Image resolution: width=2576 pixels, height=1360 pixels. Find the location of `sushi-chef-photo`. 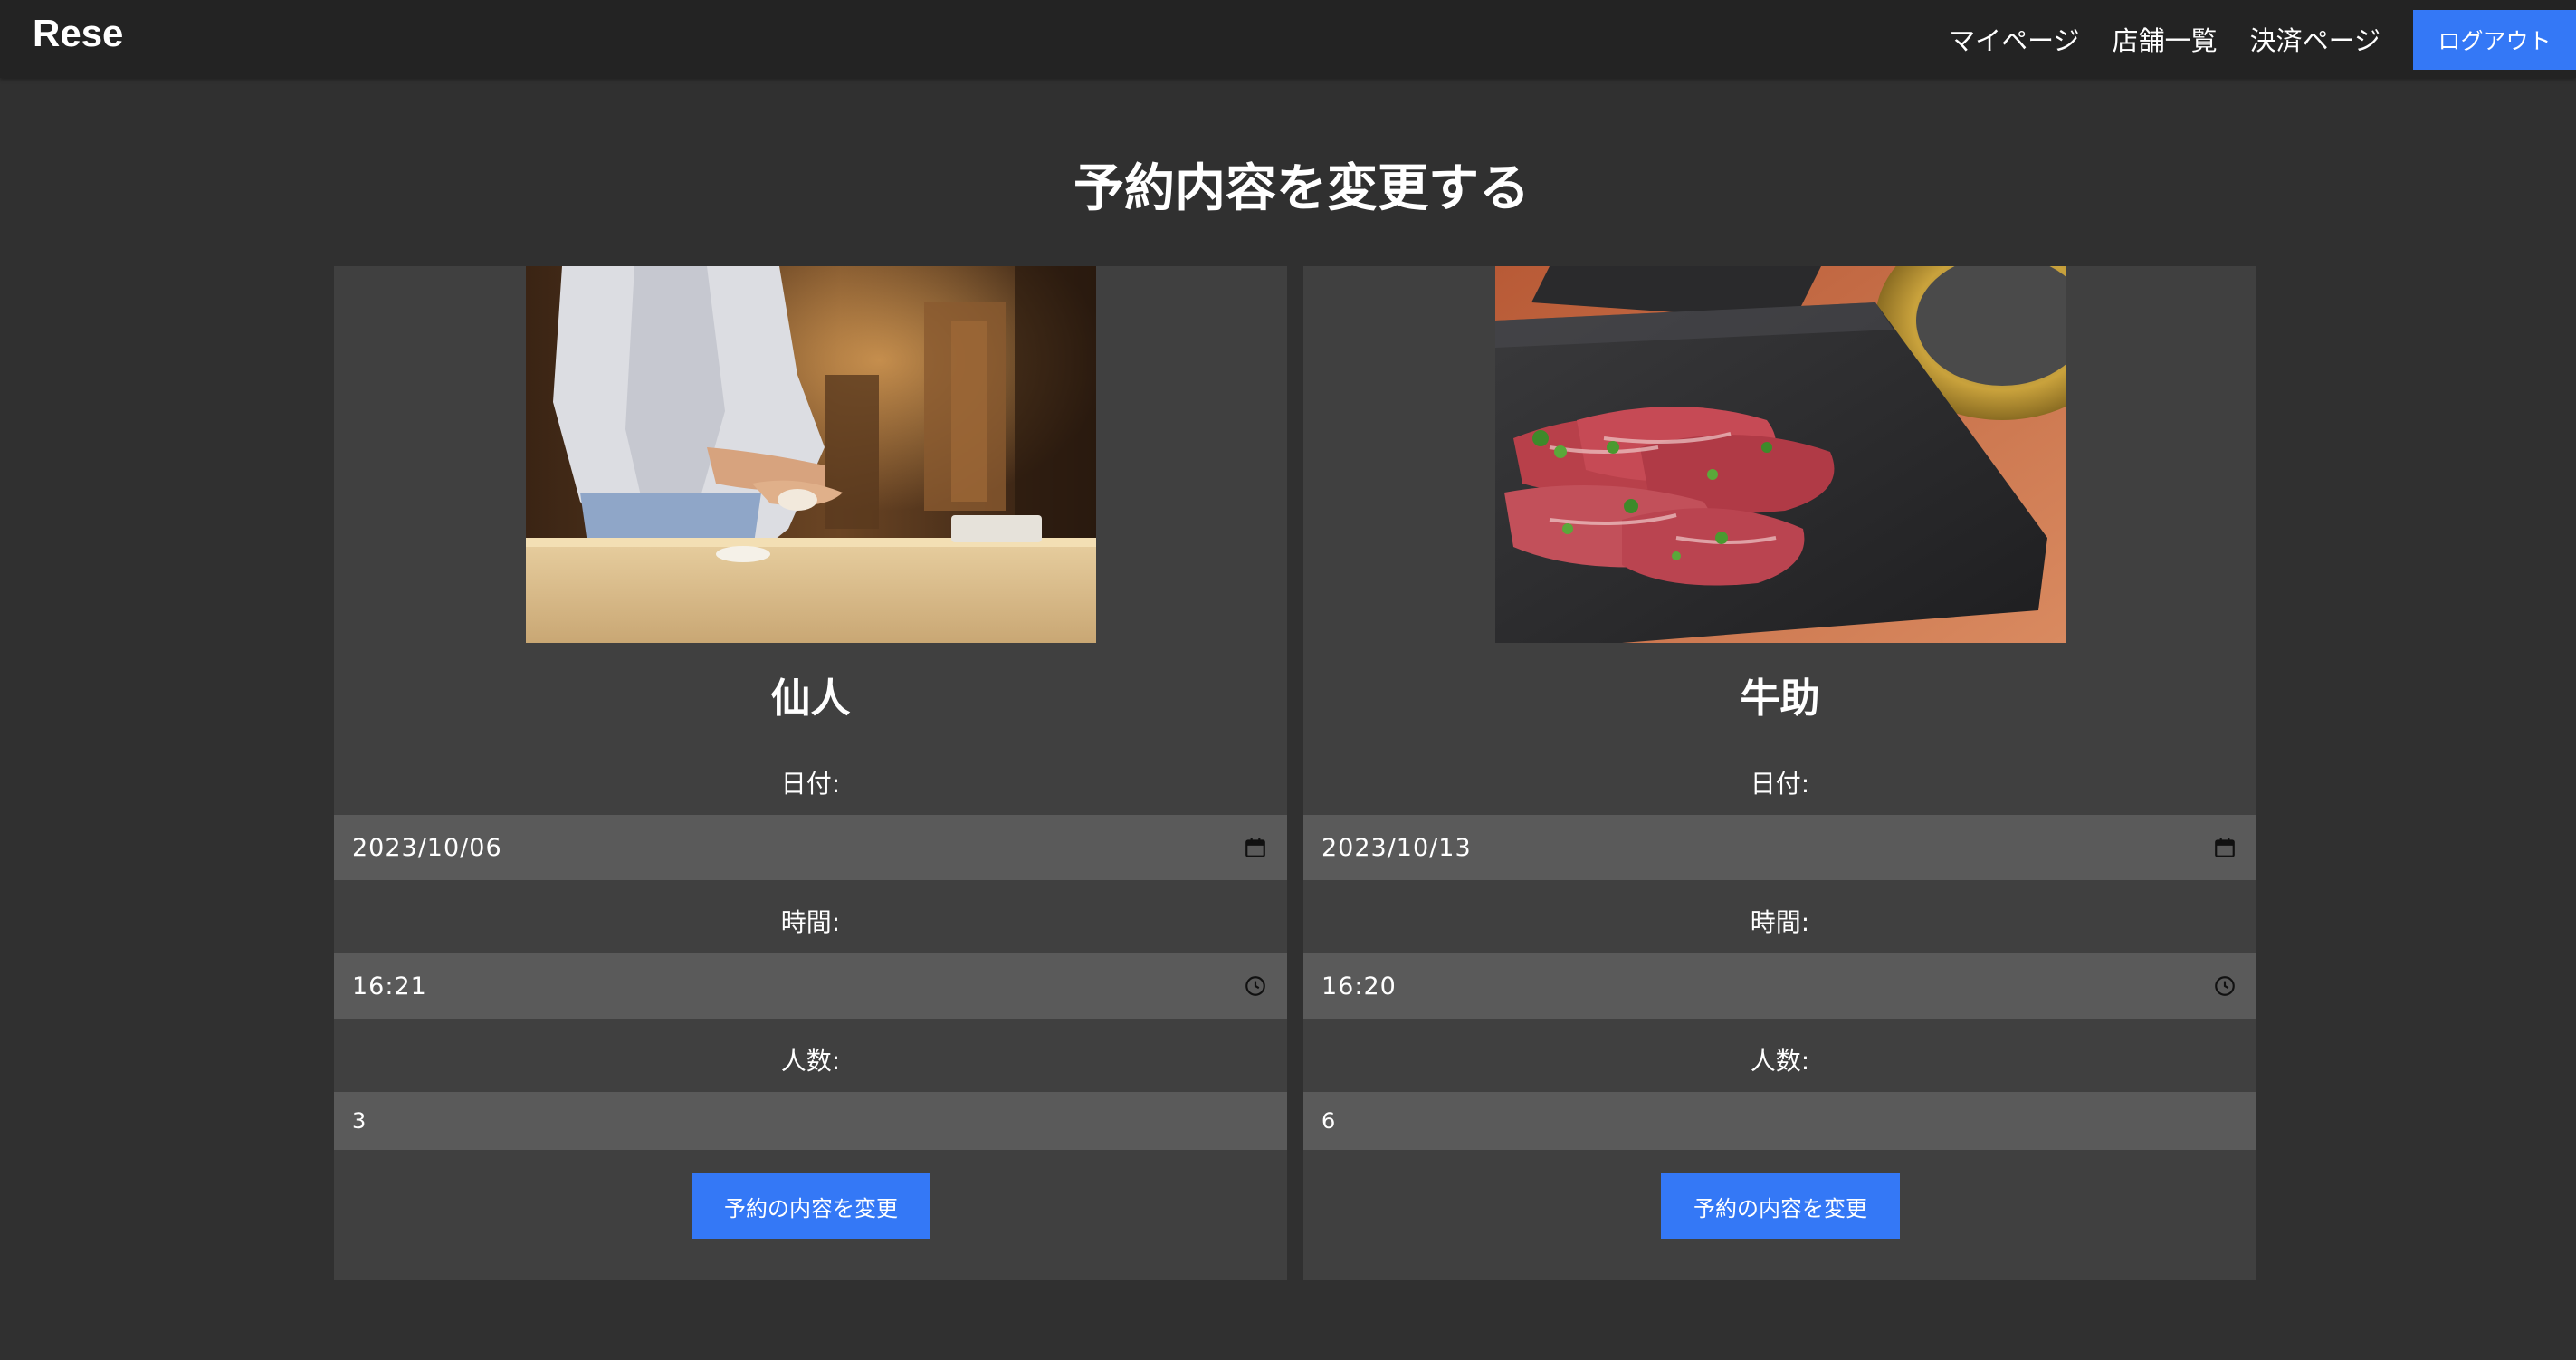

sushi-chef-photo is located at coordinates (811, 455).